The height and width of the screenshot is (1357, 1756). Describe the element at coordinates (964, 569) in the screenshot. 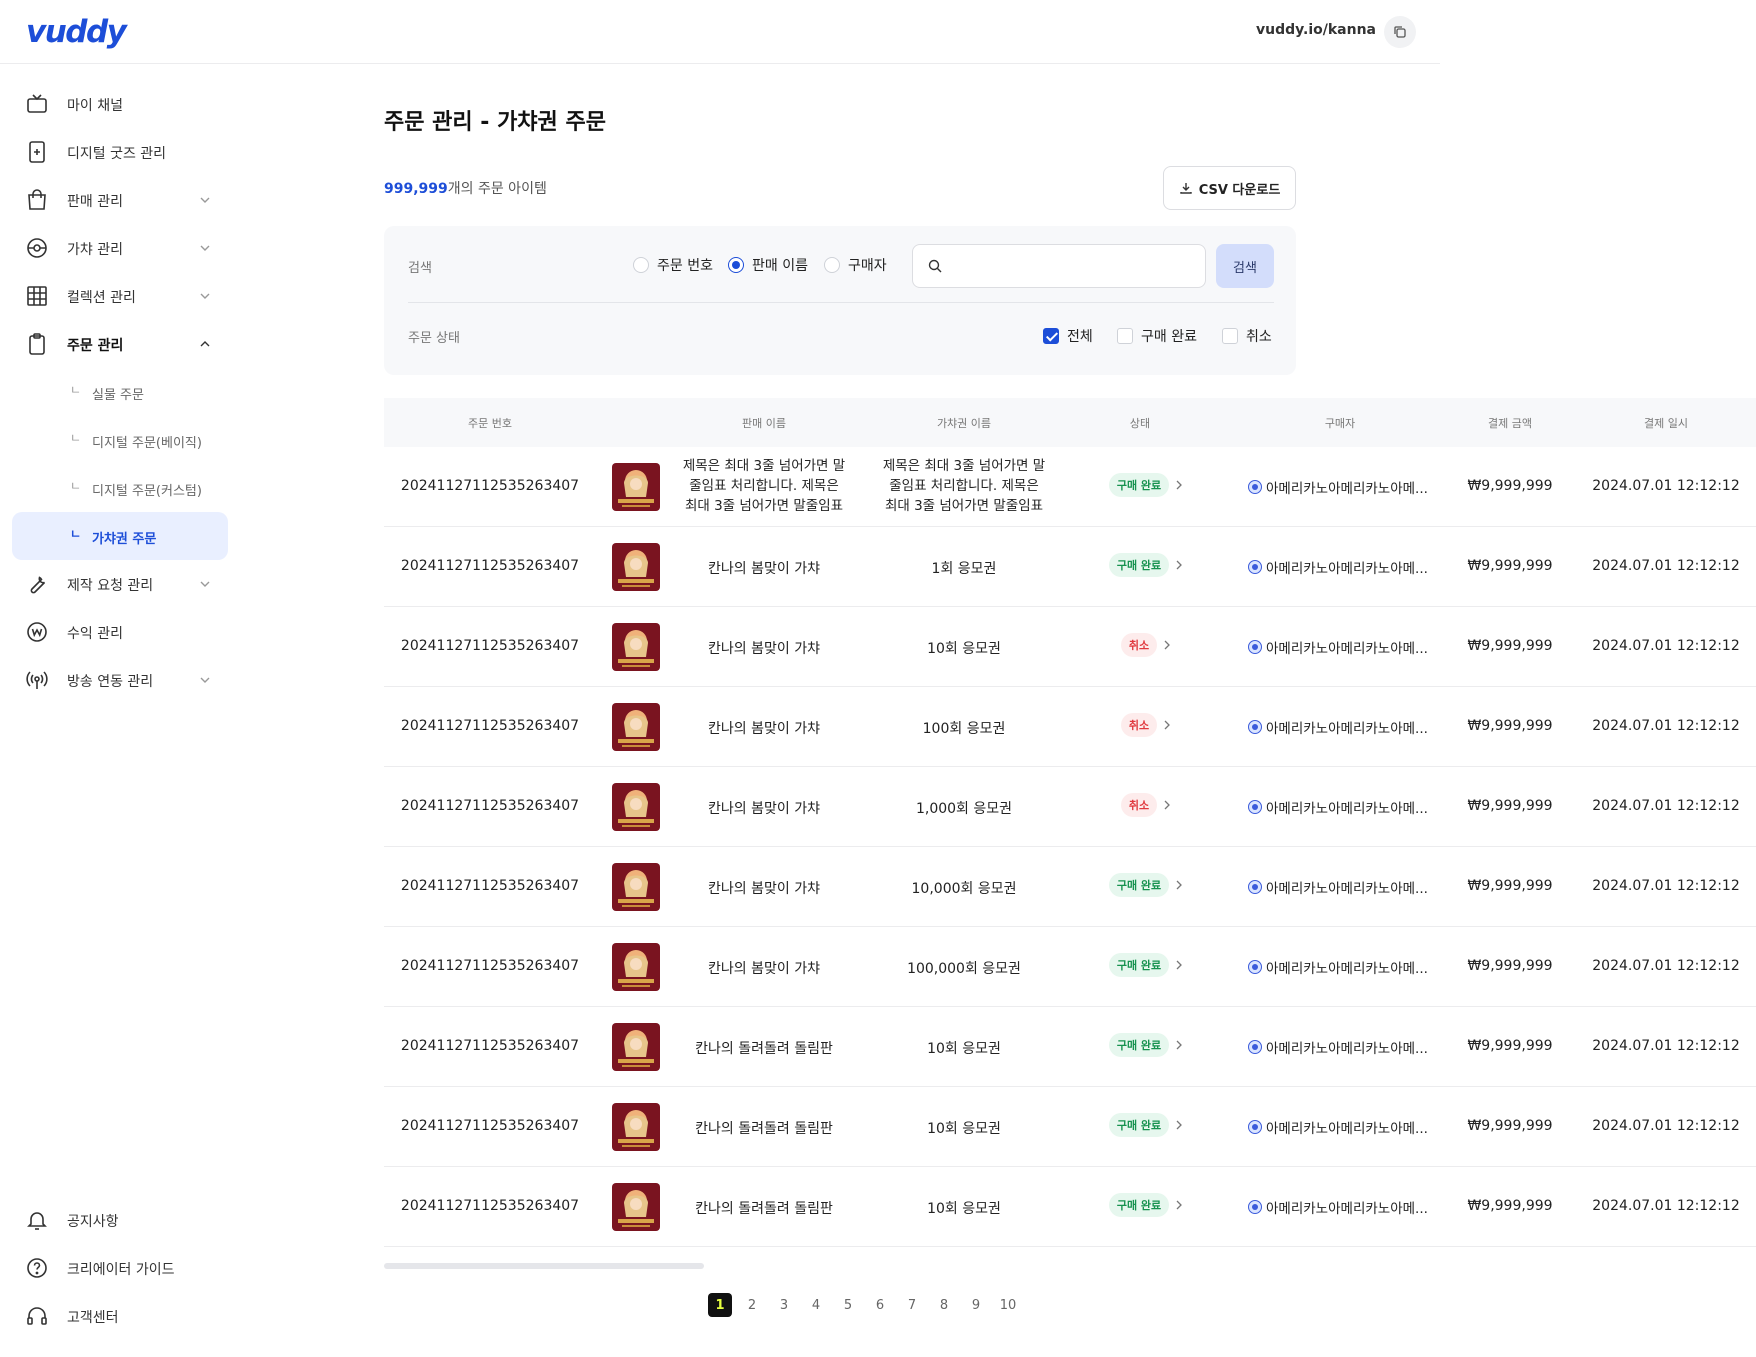

I see `ticket-name: 1회 응모권` at that location.